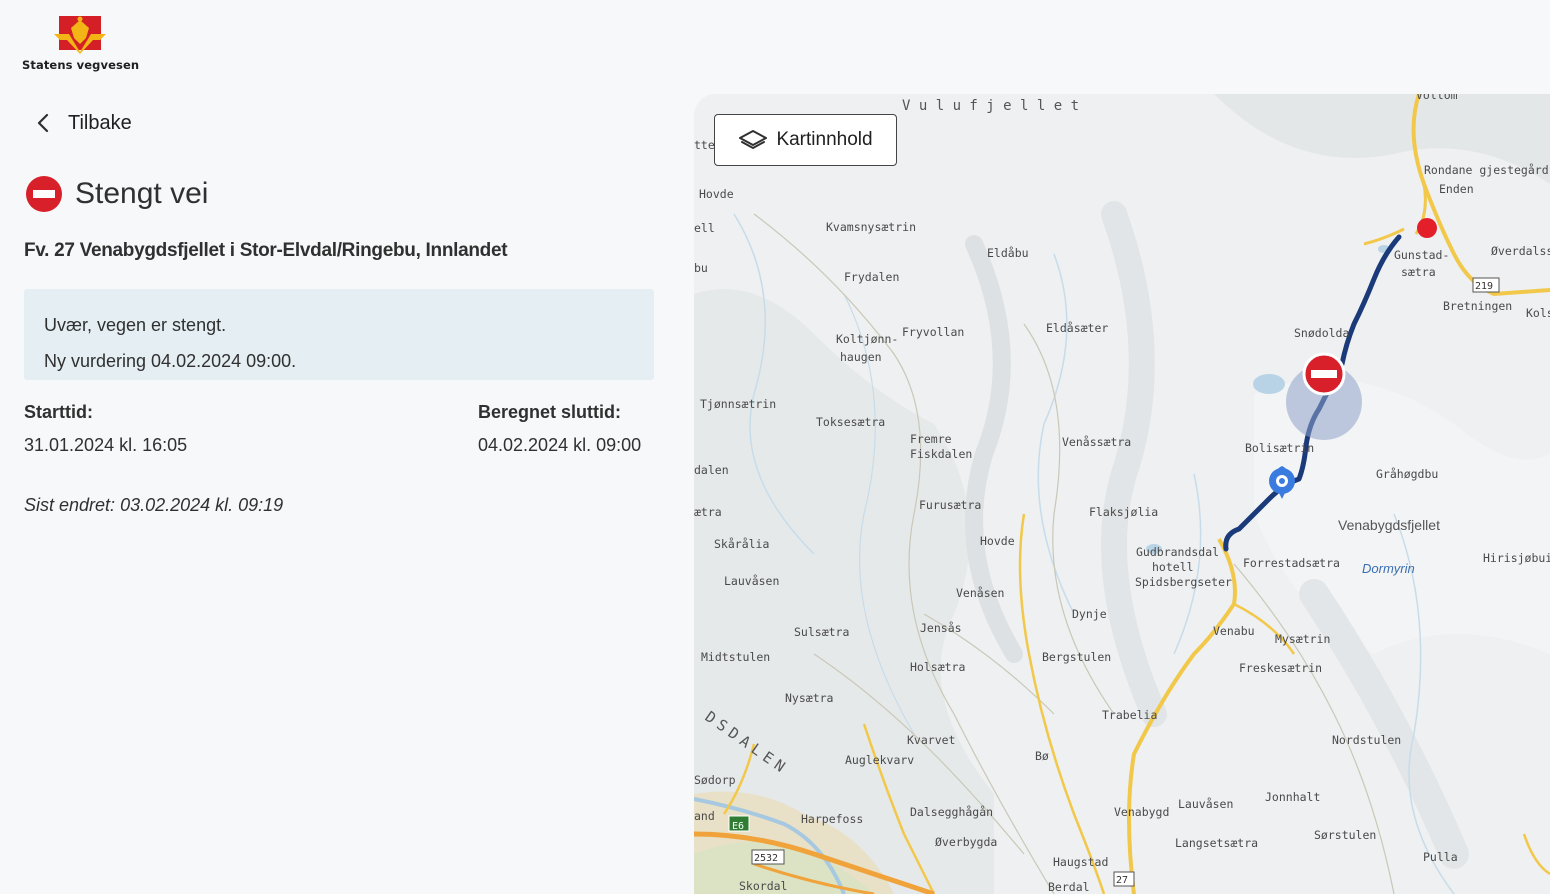 The height and width of the screenshot is (894, 1550). Describe the element at coordinates (715, 780) in the screenshot. I see `map-label: Sødorp` at that location.